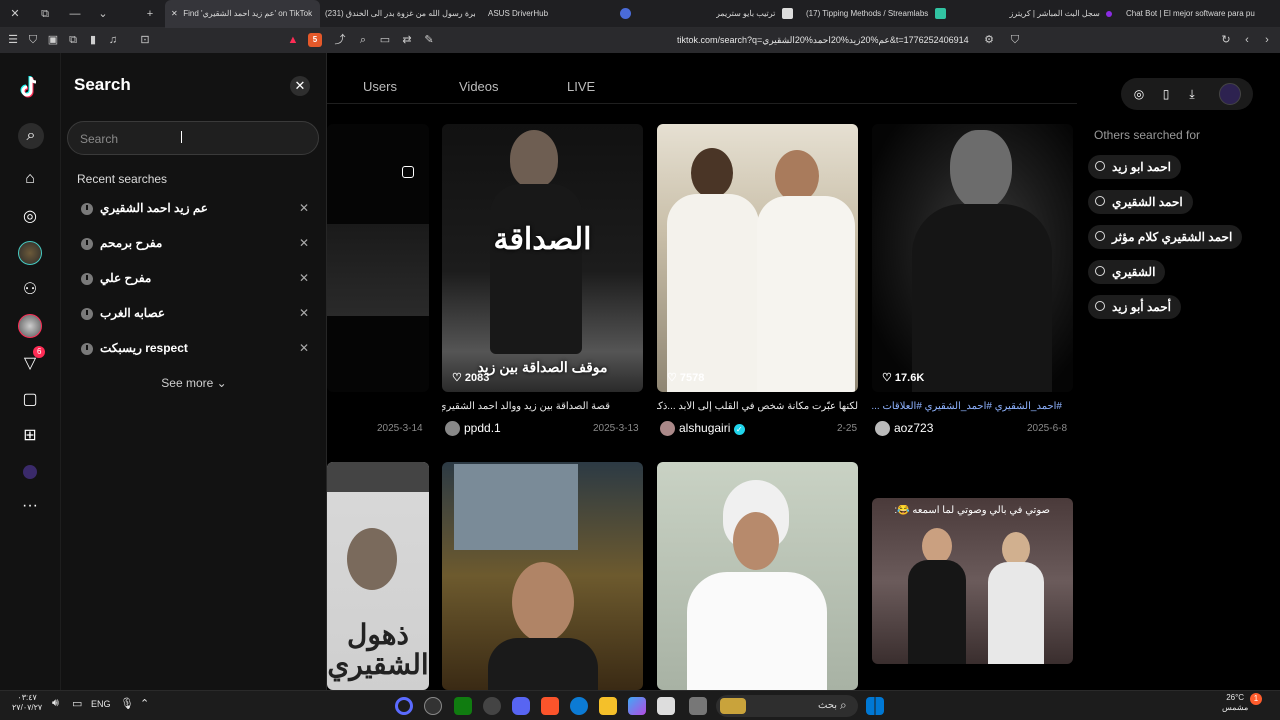 Image resolution: width=1280 pixels, height=720 pixels. What do you see at coordinates (989, 40) in the screenshot?
I see `site-settings-icon: ⚙` at bounding box center [989, 40].